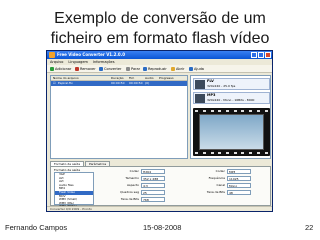  What do you see at coordinates (153, 199) in the screenshot?
I see `field-value: 768` at bounding box center [153, 199].